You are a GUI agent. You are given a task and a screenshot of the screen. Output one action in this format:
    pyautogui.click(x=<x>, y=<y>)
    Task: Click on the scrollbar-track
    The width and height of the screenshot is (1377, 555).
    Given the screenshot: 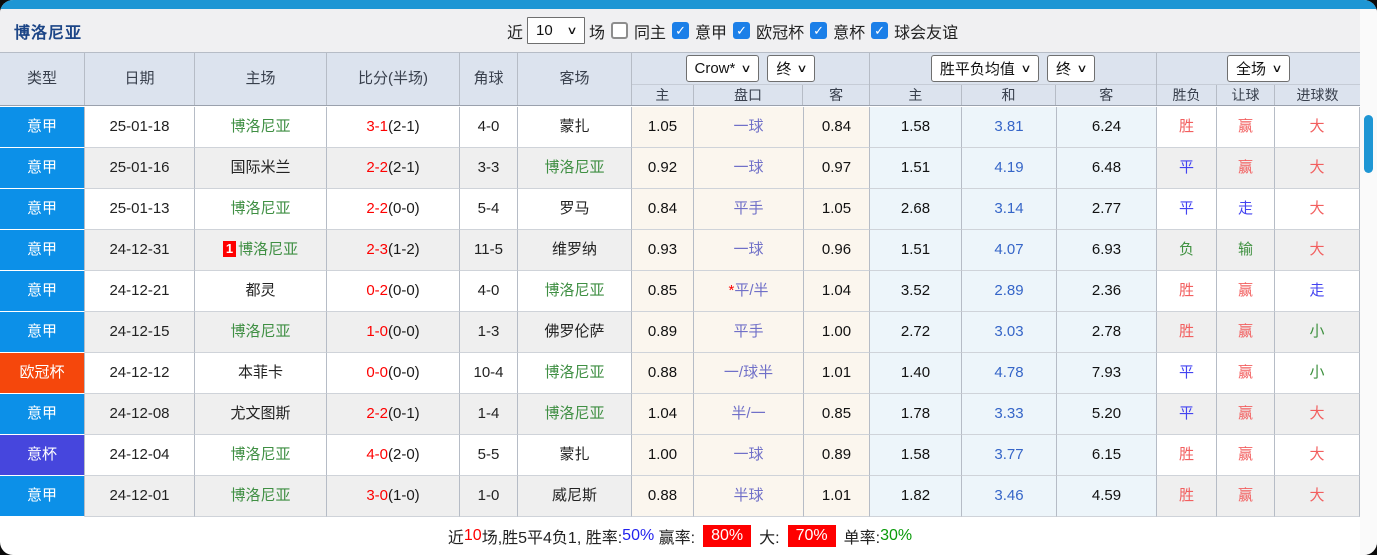 What is the action you would take?
    pyautogui.click(x=1368, y=282)
    